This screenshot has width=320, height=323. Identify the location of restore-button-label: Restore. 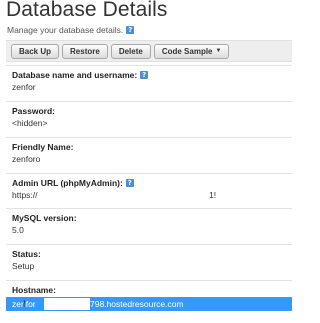
(85, 51).